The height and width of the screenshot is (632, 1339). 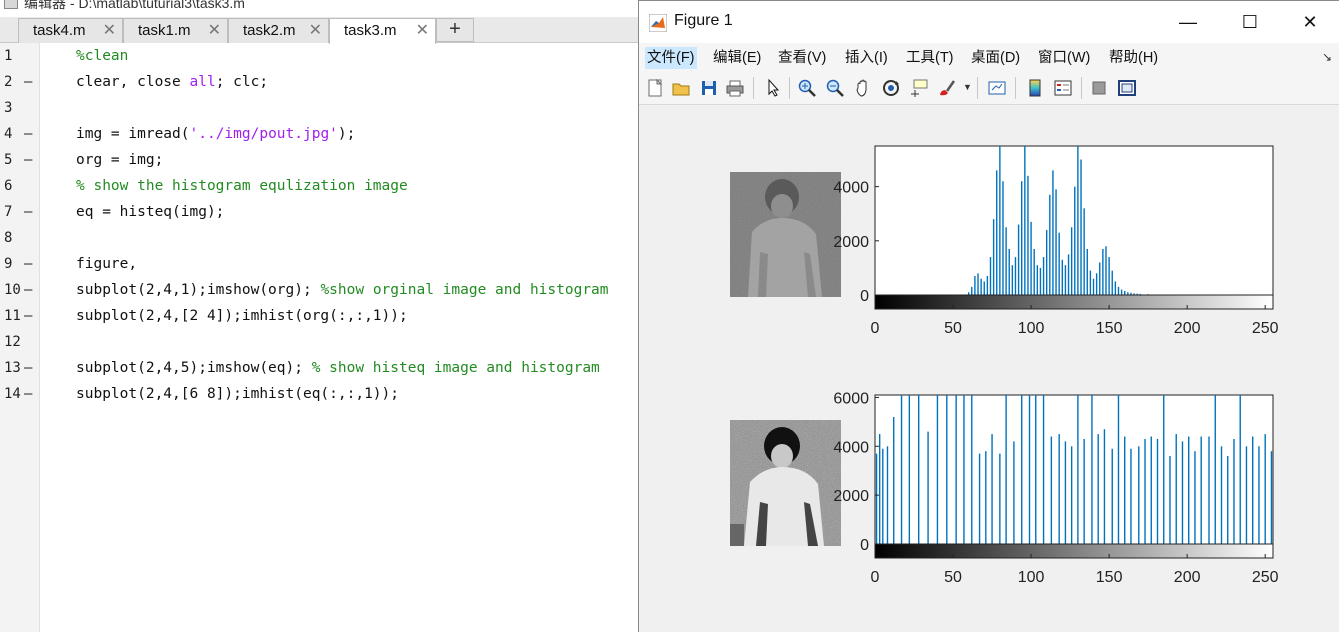 I want to click on menu-edit: 编辑(E), so click(x=737, y=58).